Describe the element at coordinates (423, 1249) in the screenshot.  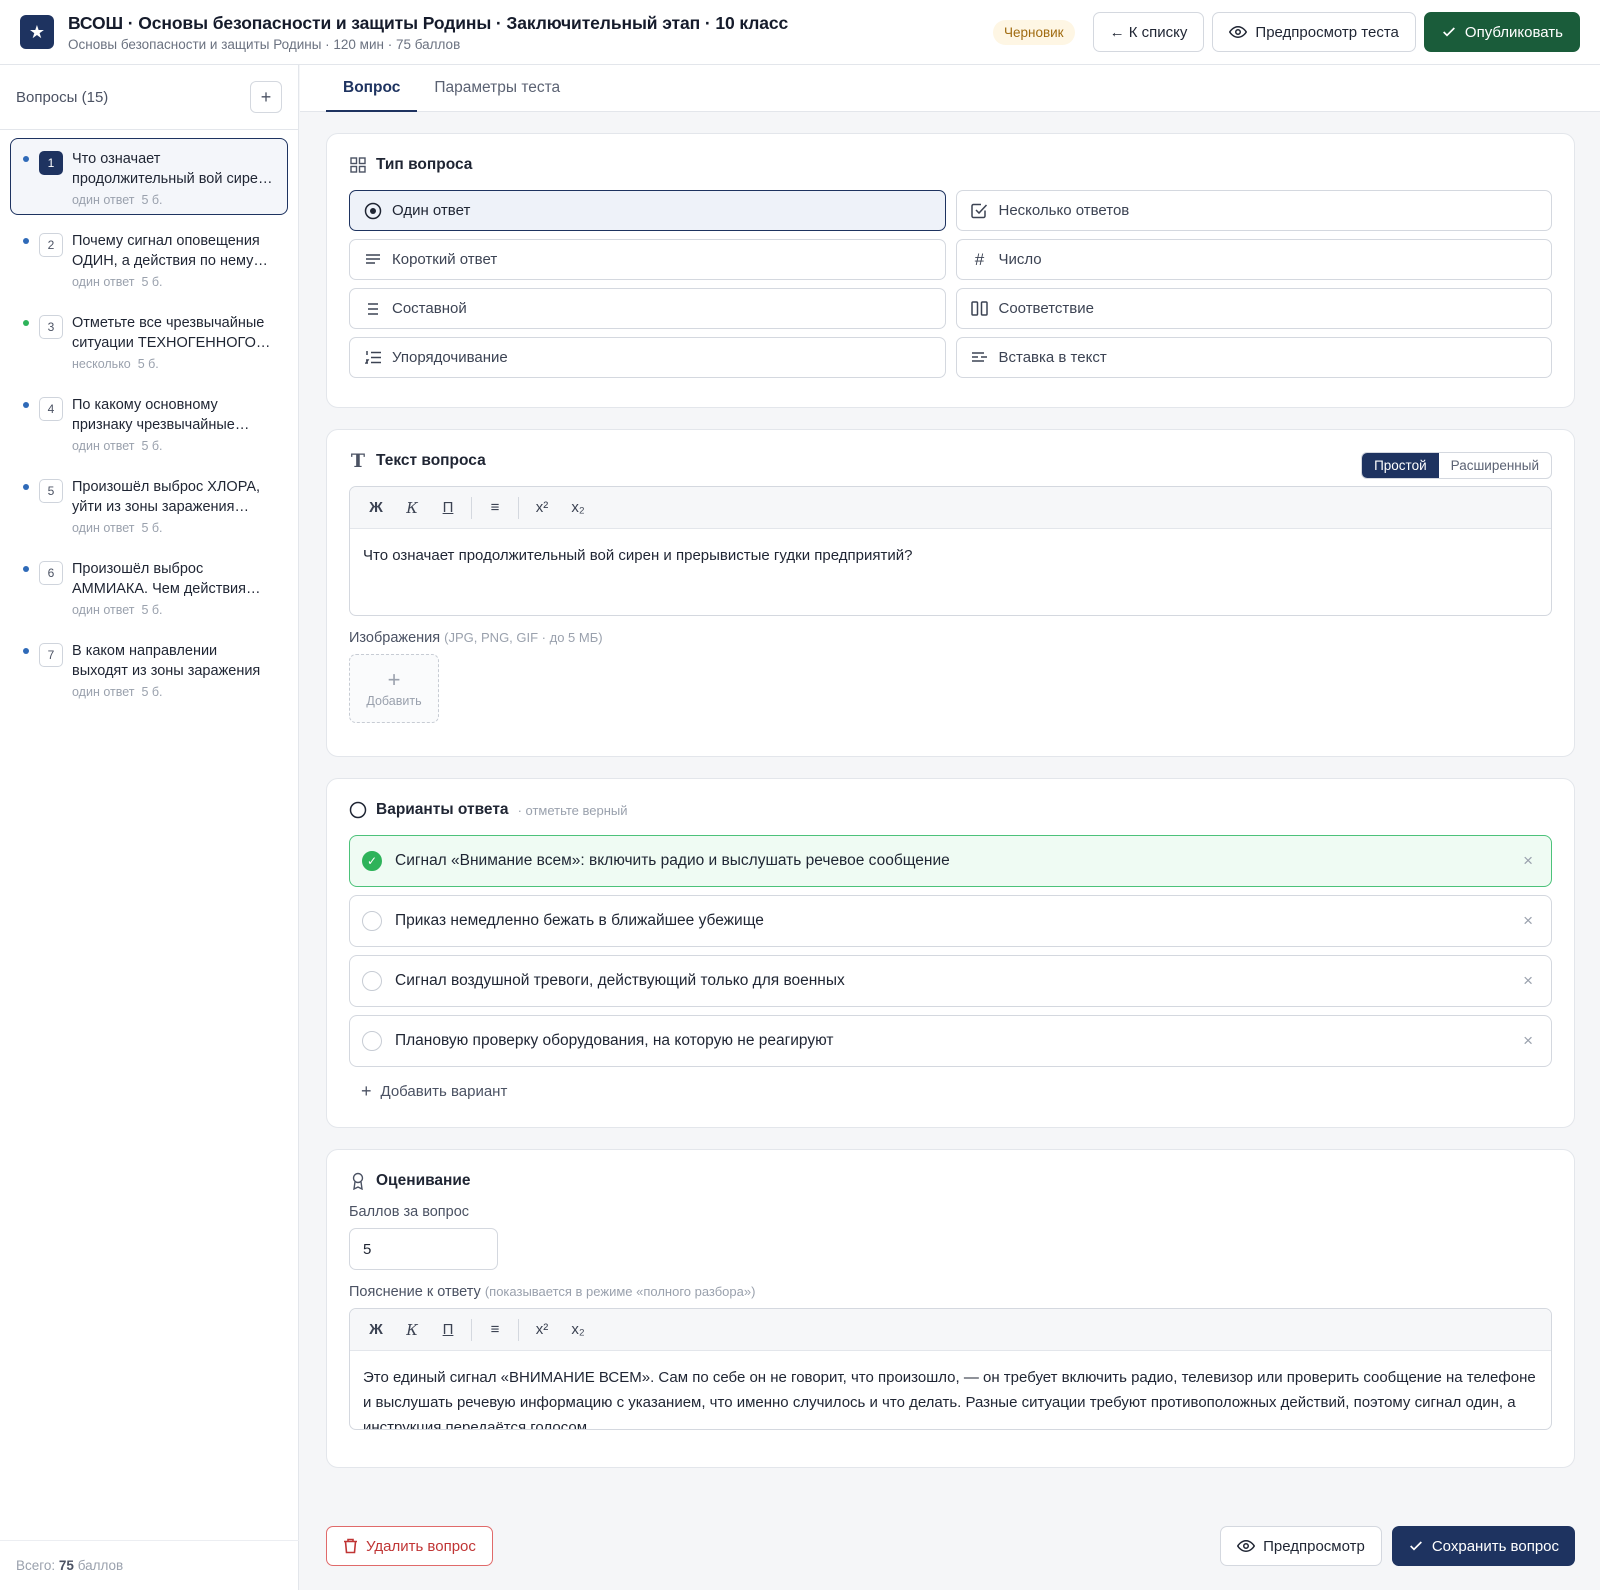
I see `points-input: 5` at that location.